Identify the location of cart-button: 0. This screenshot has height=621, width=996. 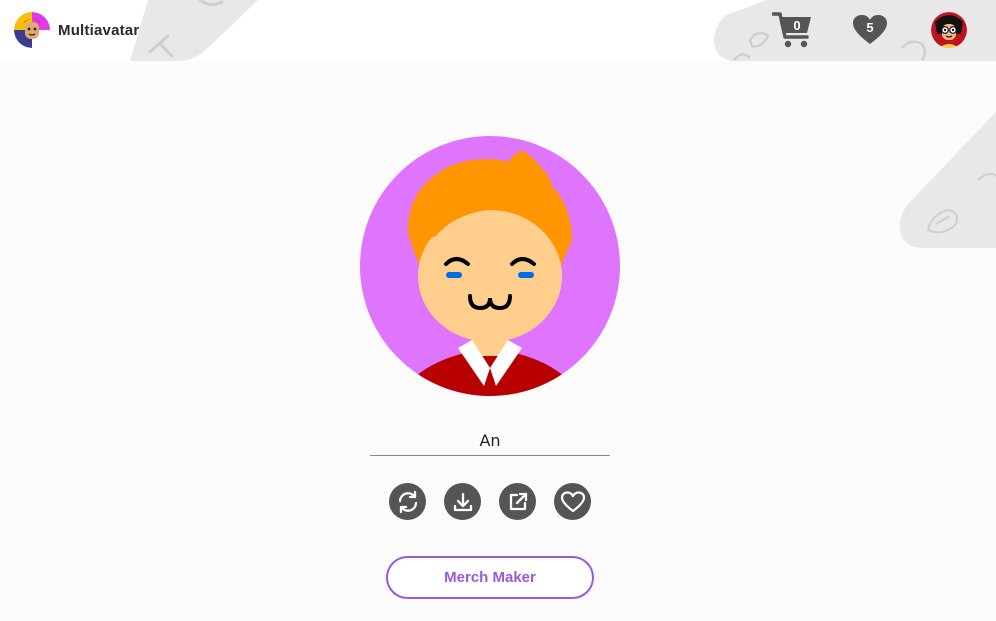
(793, 30).